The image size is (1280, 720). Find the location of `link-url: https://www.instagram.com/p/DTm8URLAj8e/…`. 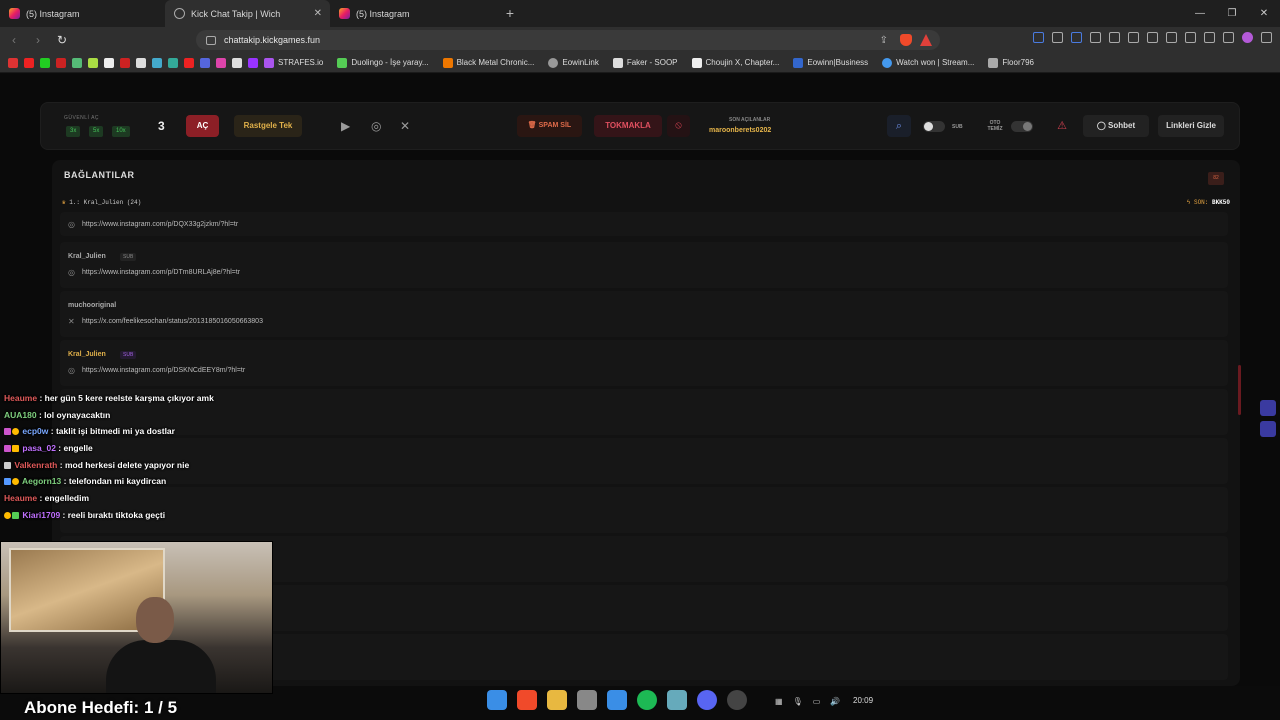

link-url: https://www.instagram.com/p/DTm8URLAj8e/… is located at coordinates (161, 272).